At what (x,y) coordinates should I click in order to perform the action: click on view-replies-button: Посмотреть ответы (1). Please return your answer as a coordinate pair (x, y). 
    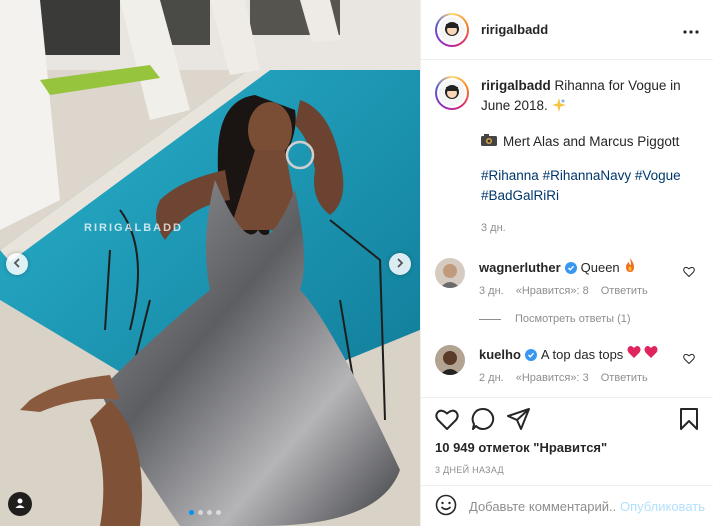
    Looking at the image, I should click on (589, 319).